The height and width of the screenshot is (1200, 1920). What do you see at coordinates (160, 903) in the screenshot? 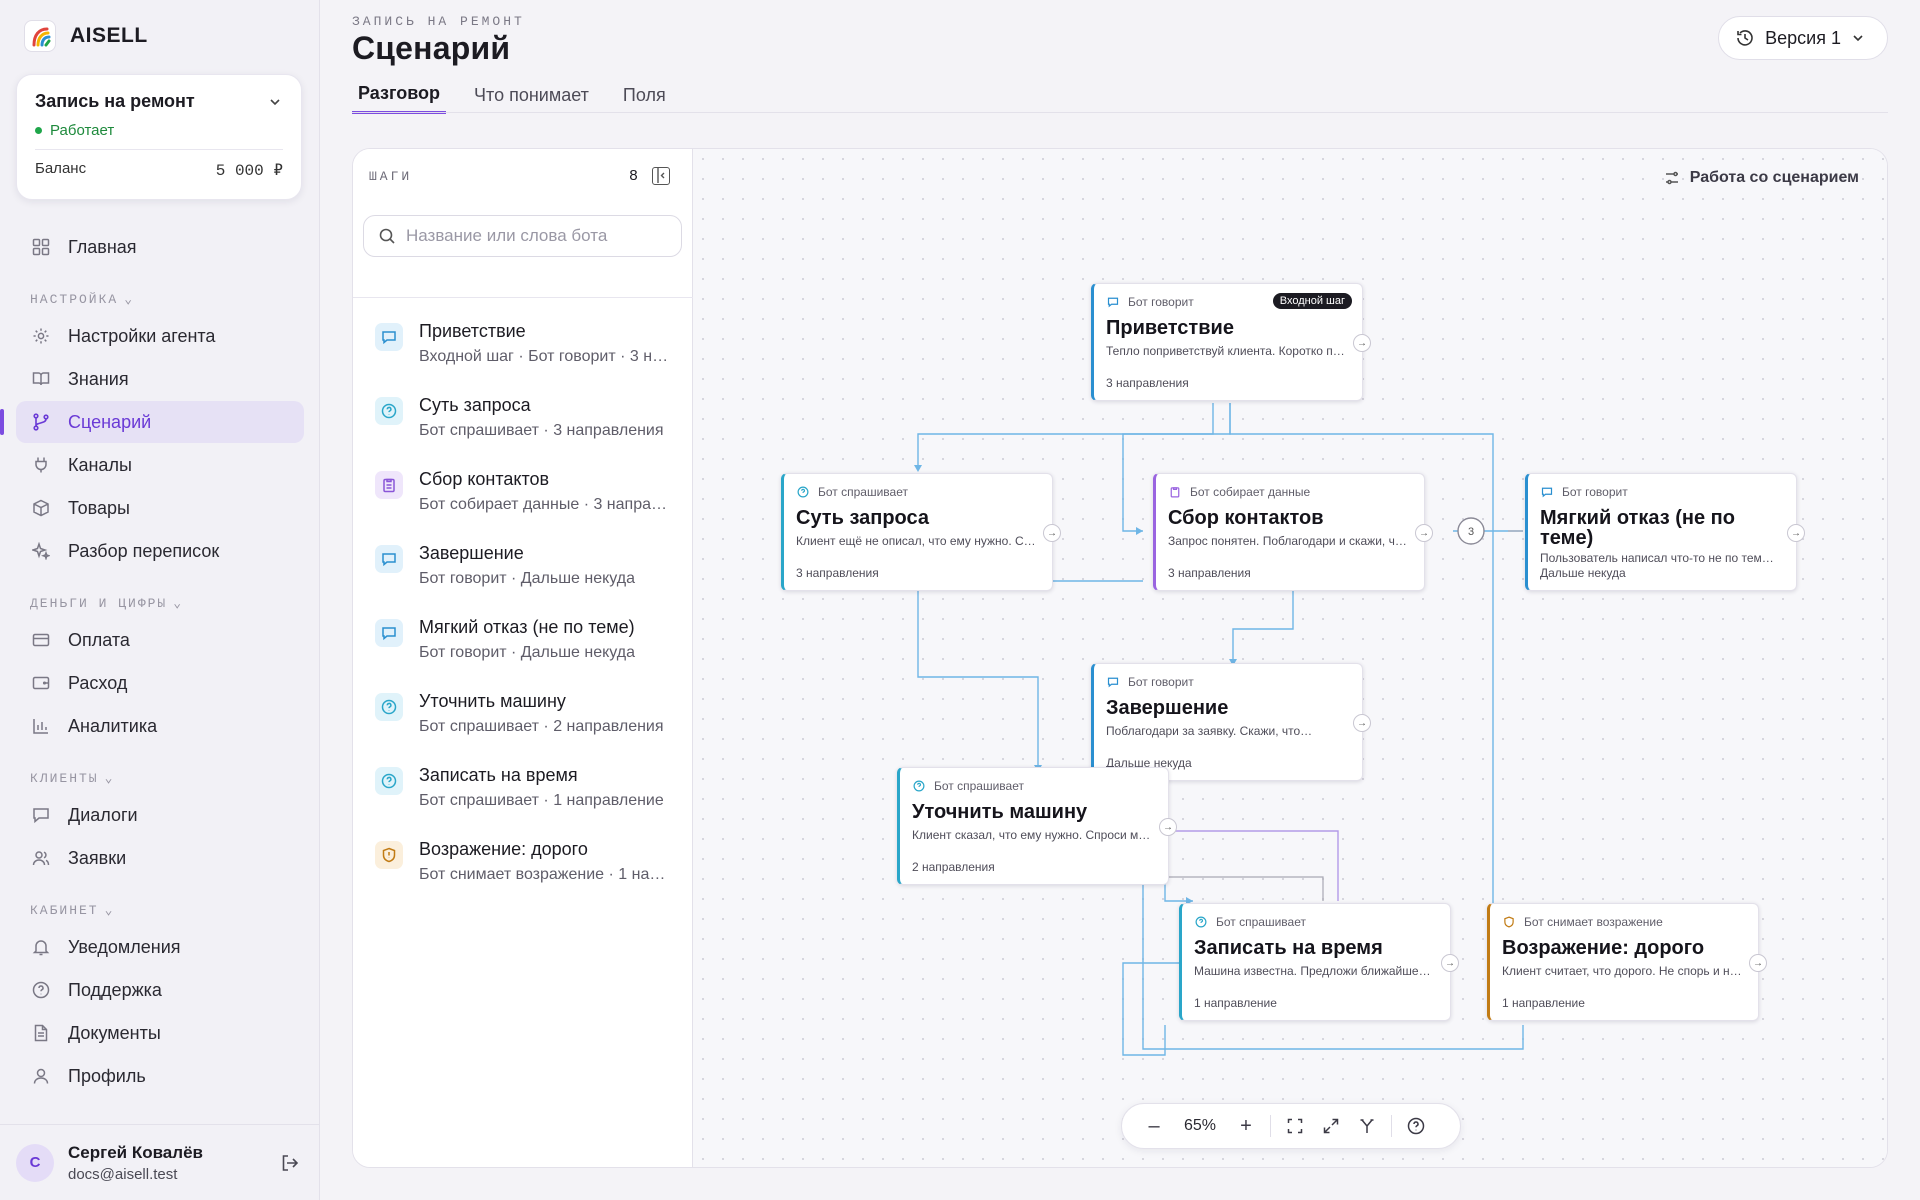
I see `nav-section-cabinet: КАБИНЕТ ⌄` at bounding box center [160, 903].